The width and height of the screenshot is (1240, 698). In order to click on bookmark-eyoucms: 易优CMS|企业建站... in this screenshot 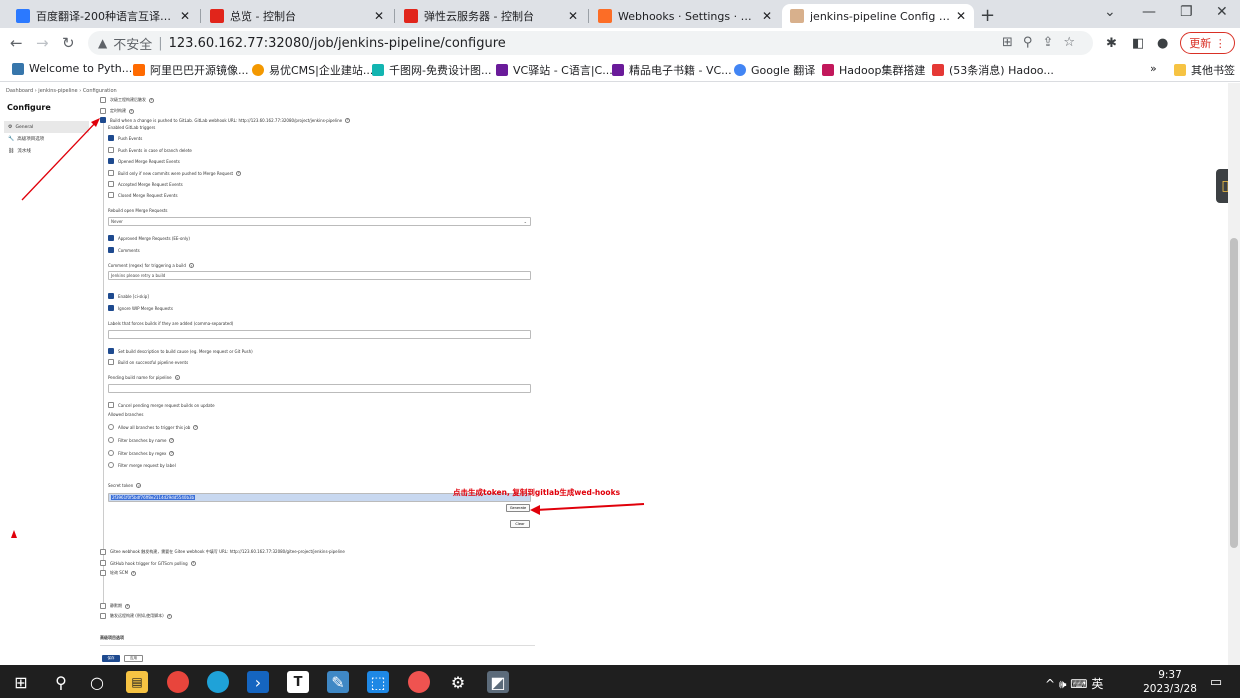, I will do `click(312, 70)`.